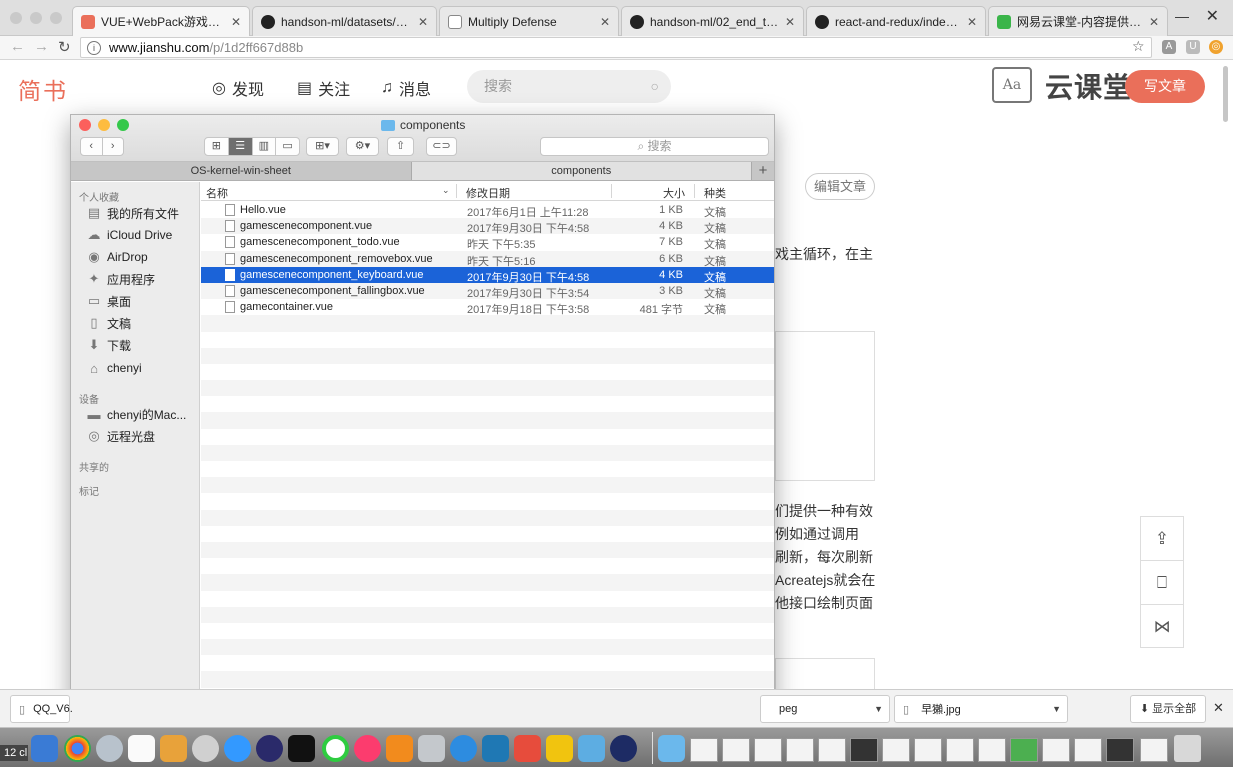 Image resolution: width=1233 pixels, height=767 pixels. What do you see at coordinates (335, 748) in the screenshot?
I see `activity-dock-icon` at bounding box center [335, 748].